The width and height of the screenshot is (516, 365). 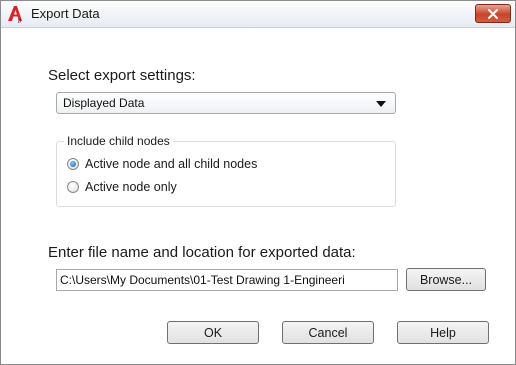 I want to click on title-bar: p Export Data, so click(x=258, y=14).